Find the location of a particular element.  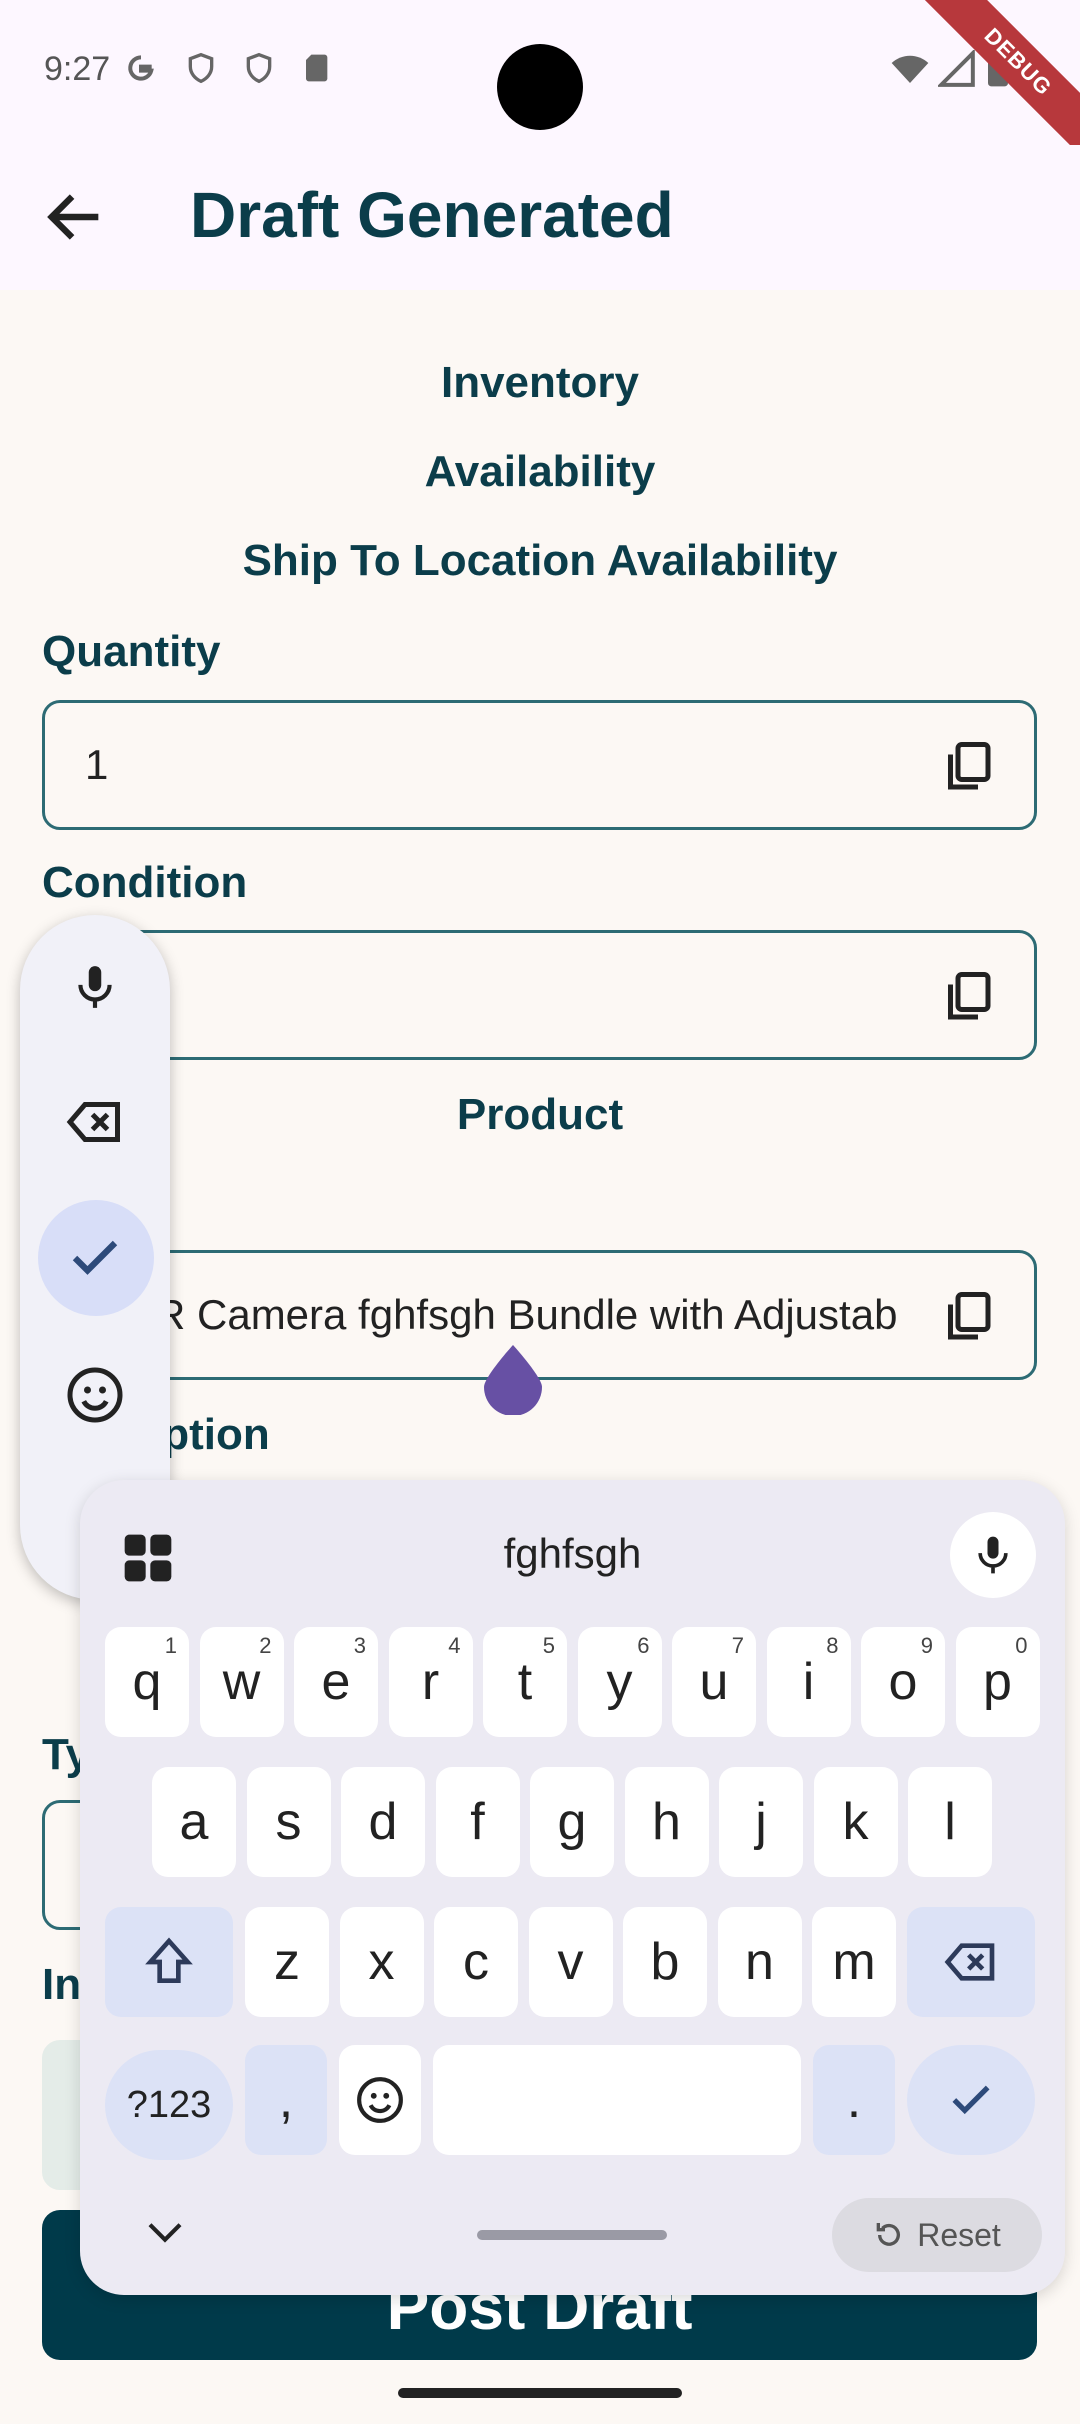

key-v: v is located at coordinates (570, 1962).